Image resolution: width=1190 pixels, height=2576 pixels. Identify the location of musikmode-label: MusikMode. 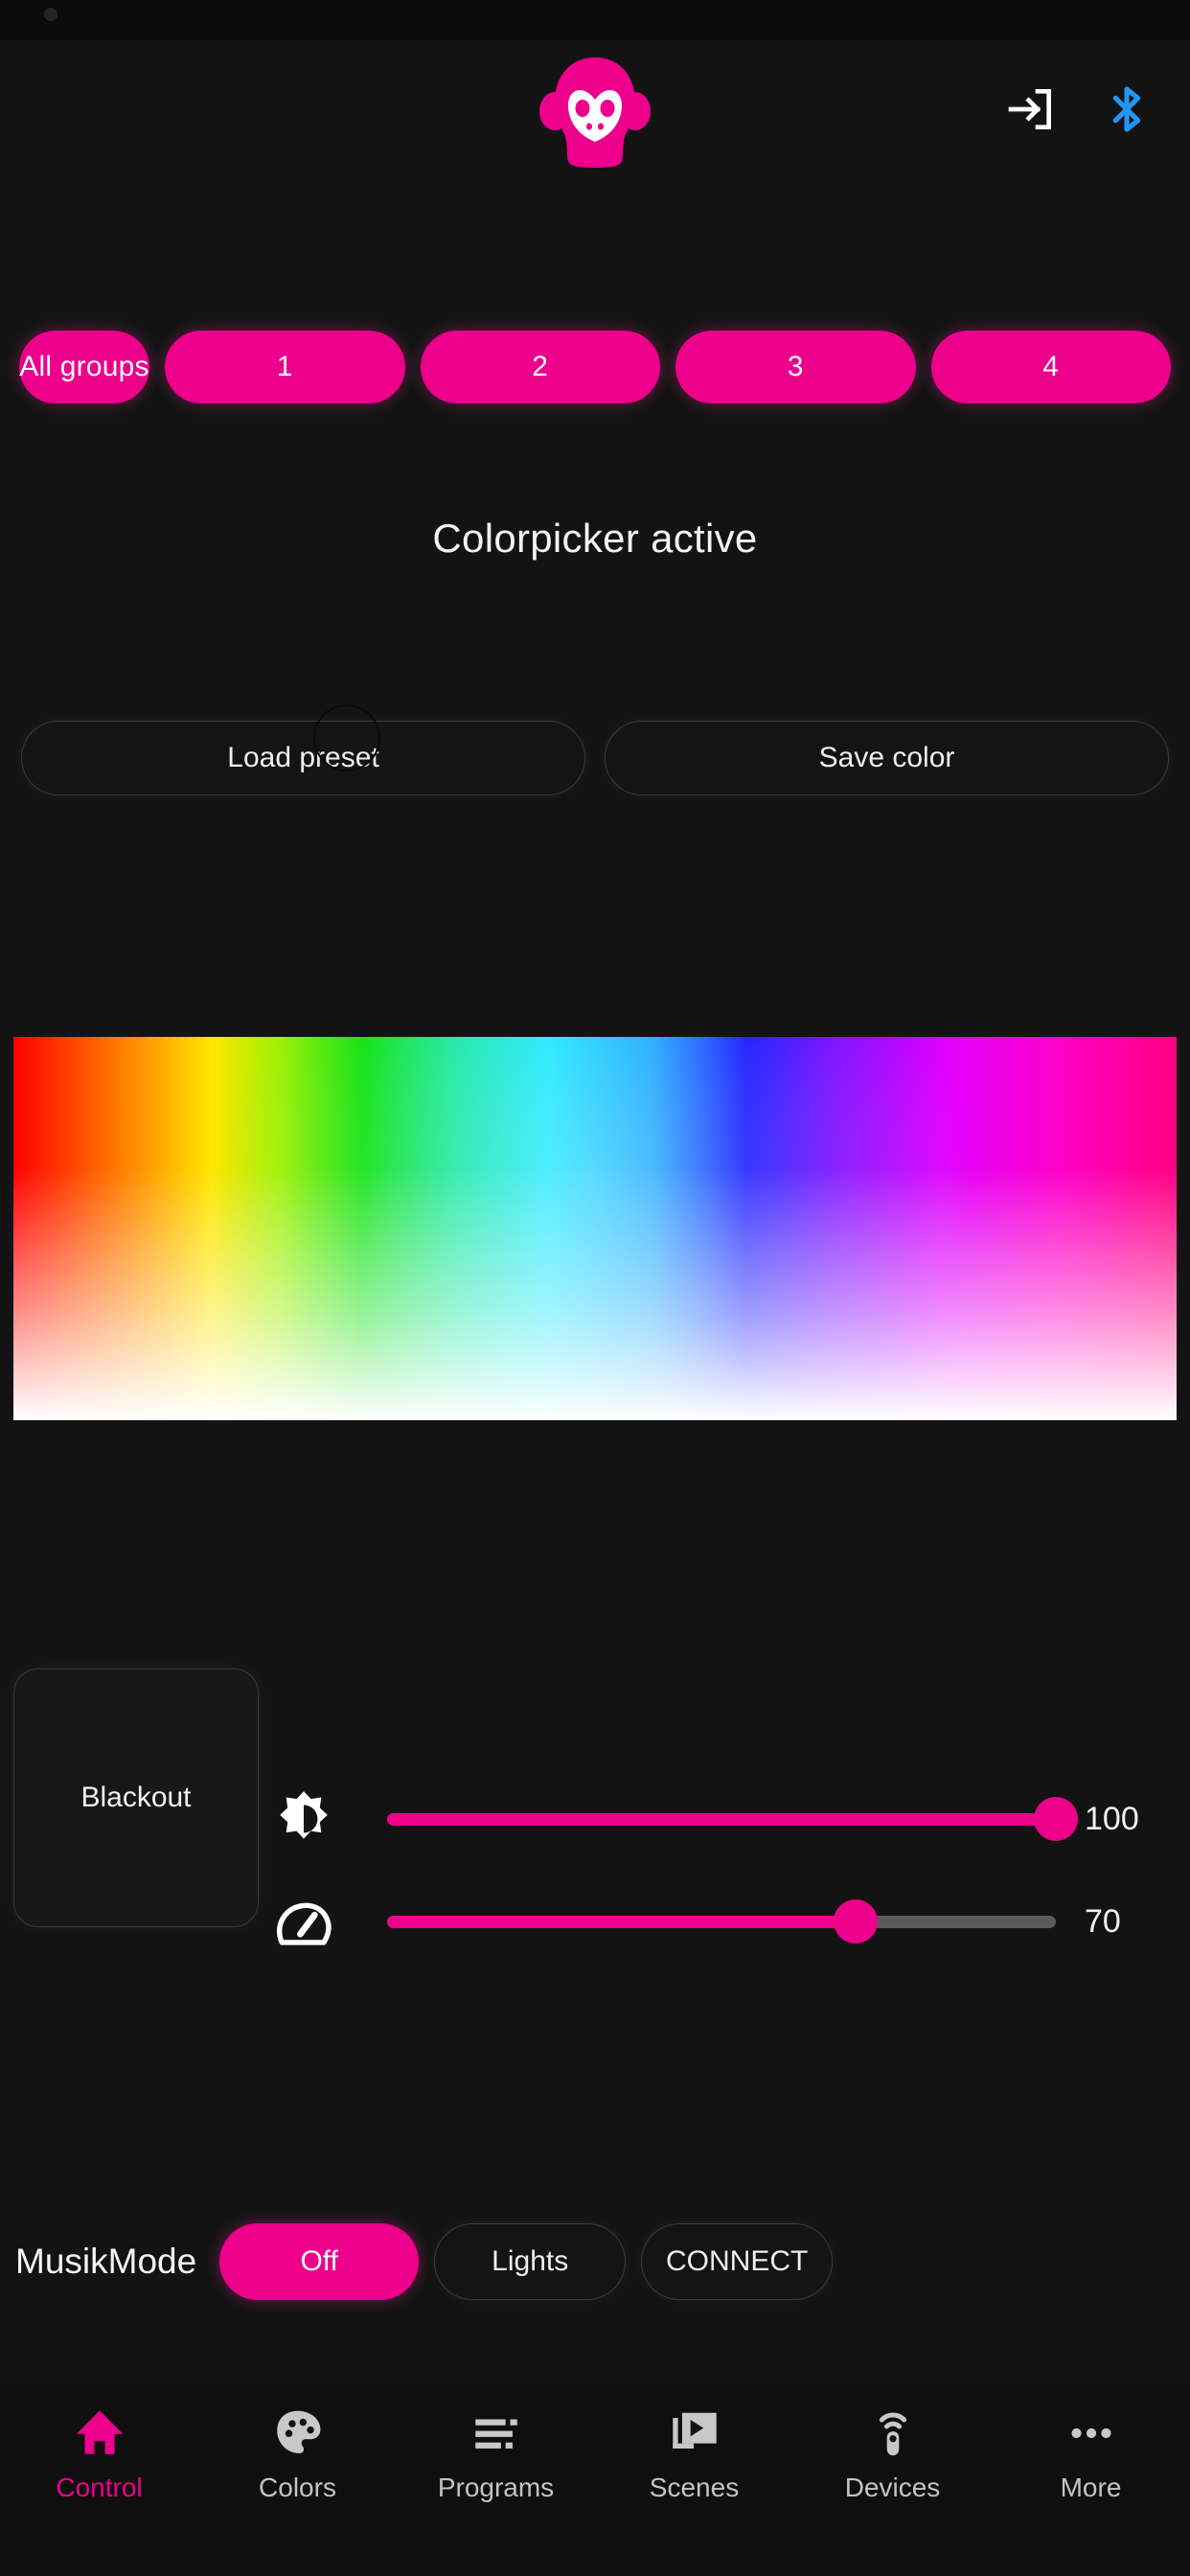
(106, 2261).